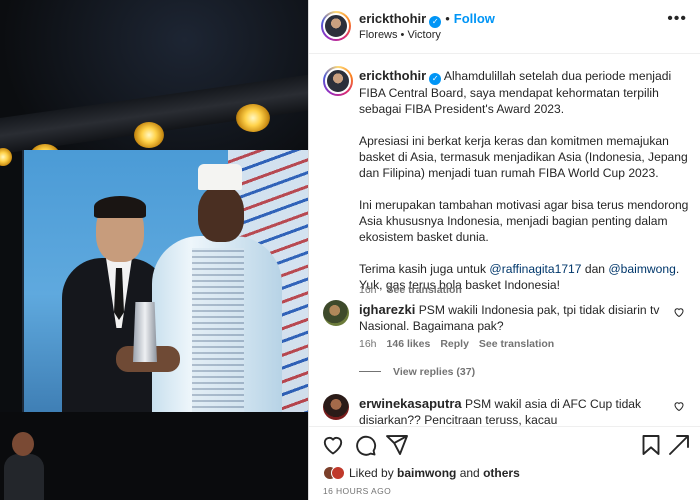  Describe the element at coordinates (338, 473) in the screenshot. I see `liker-avatar` at that location.